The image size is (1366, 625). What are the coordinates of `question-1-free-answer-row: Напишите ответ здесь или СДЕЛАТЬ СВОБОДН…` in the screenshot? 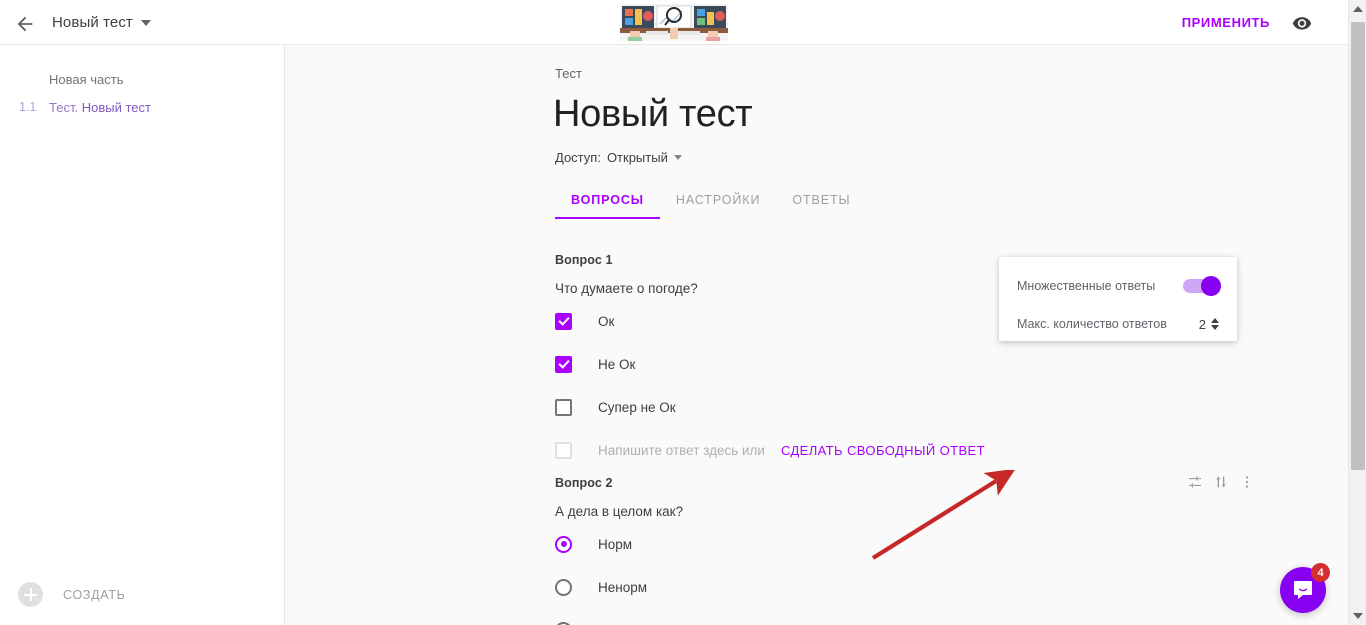 It's located at (905, 450).